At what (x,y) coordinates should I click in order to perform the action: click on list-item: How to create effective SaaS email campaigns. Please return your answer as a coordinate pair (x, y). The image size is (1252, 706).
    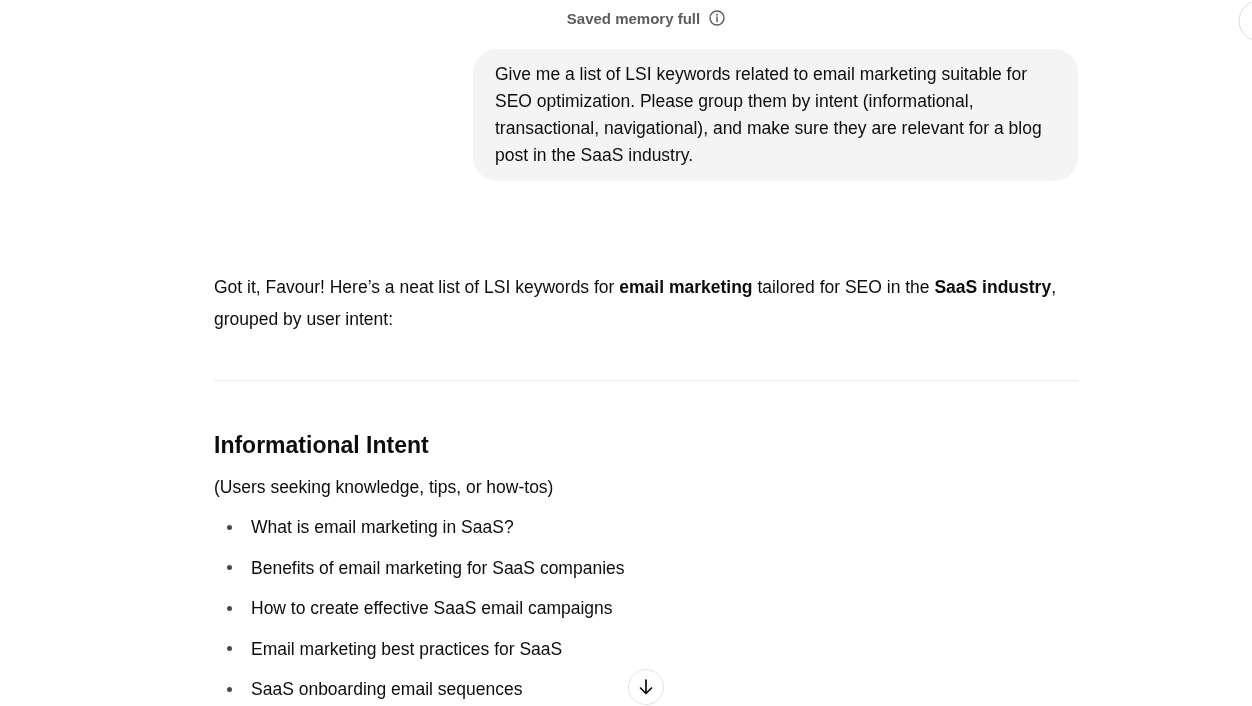
    Looking at the image, I should click on (432, 608).